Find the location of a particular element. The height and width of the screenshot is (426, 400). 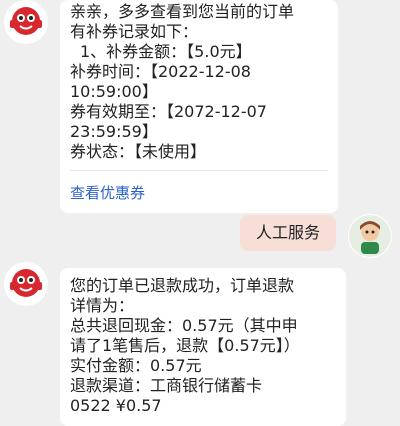

message-bubble-user: 人工服务 is located at coordinates (288, 233).